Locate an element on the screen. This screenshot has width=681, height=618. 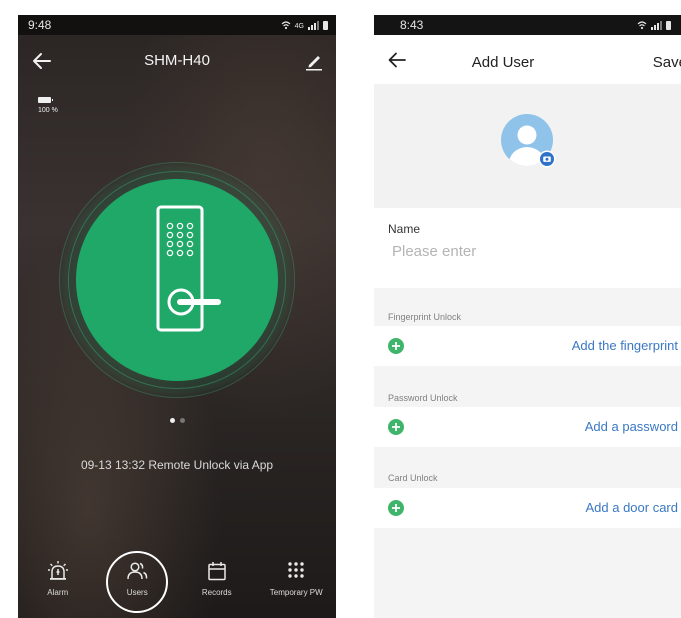
status-bar: 8:43 is located at coordinates (527, 25).